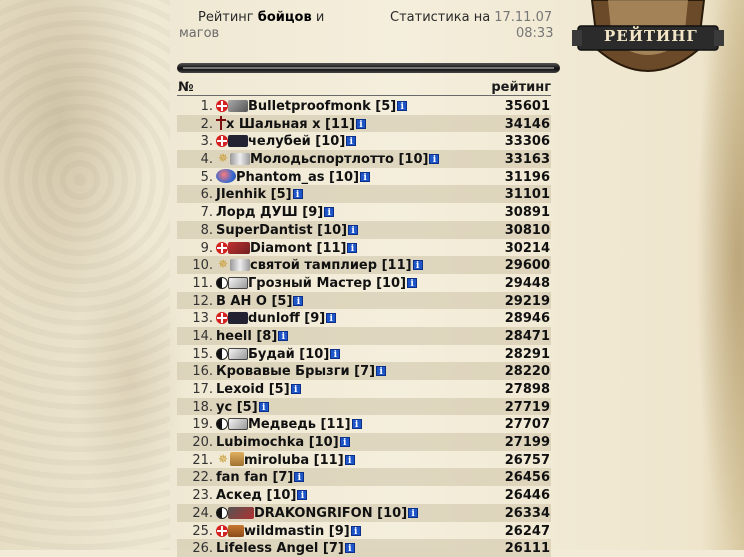 The width and height of the screenshot is (744, 557). What do you see at coordinates (276, 460) in the screenshot?
I see `player-name-link: miroluba` at bounding box center [276, 460].